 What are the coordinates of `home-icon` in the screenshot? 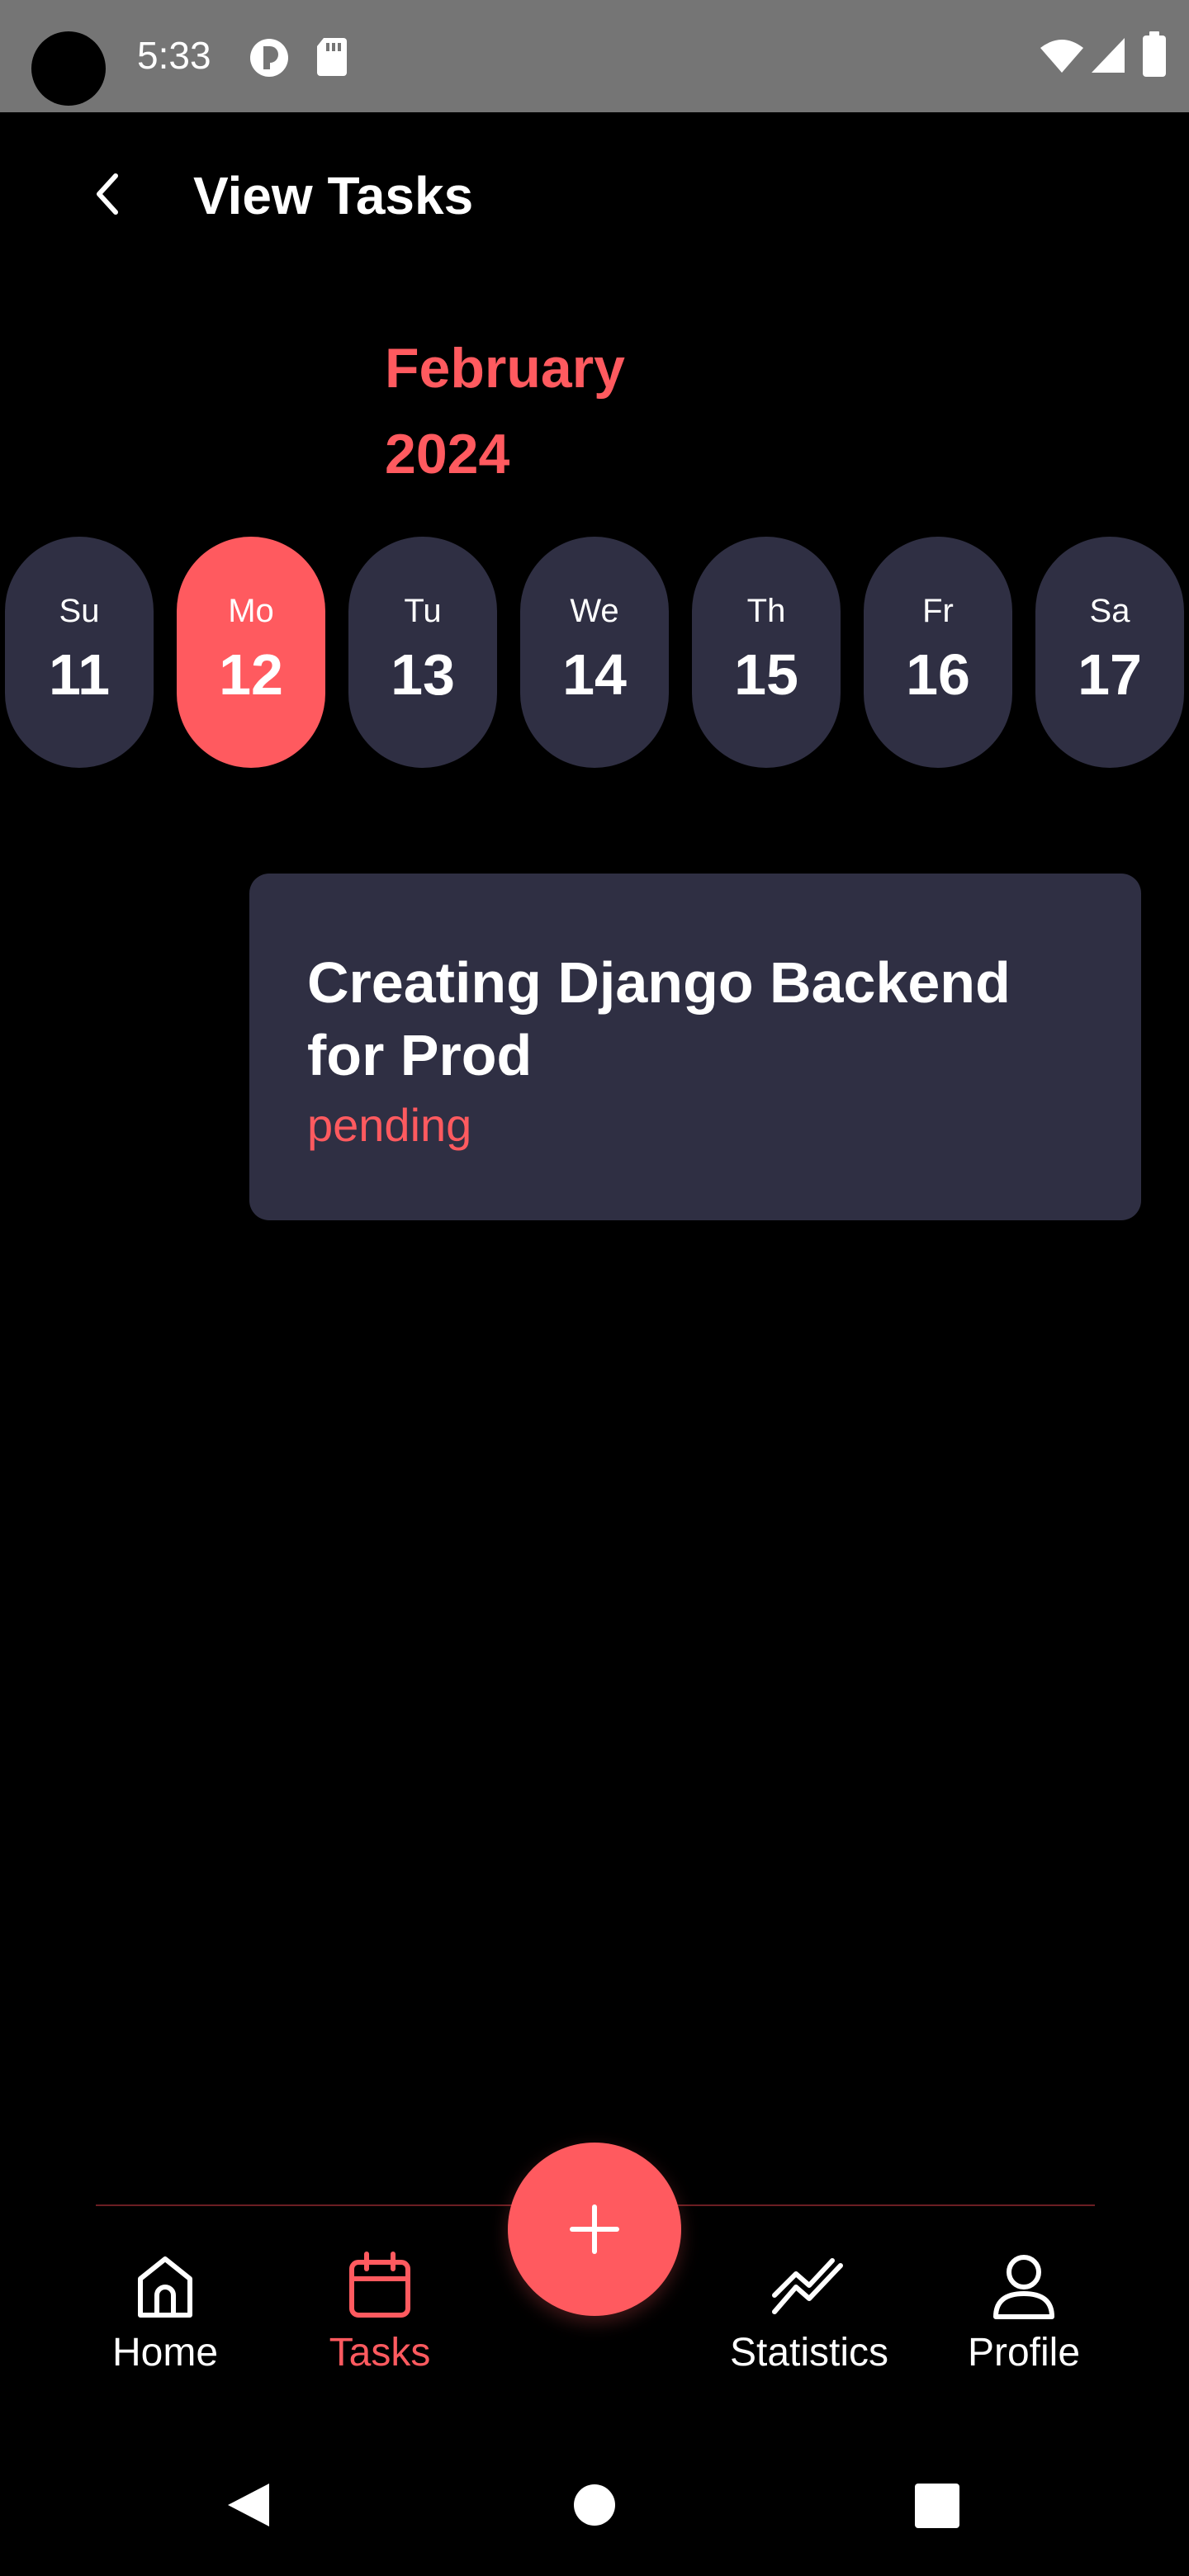 It's located at (165, 2287).